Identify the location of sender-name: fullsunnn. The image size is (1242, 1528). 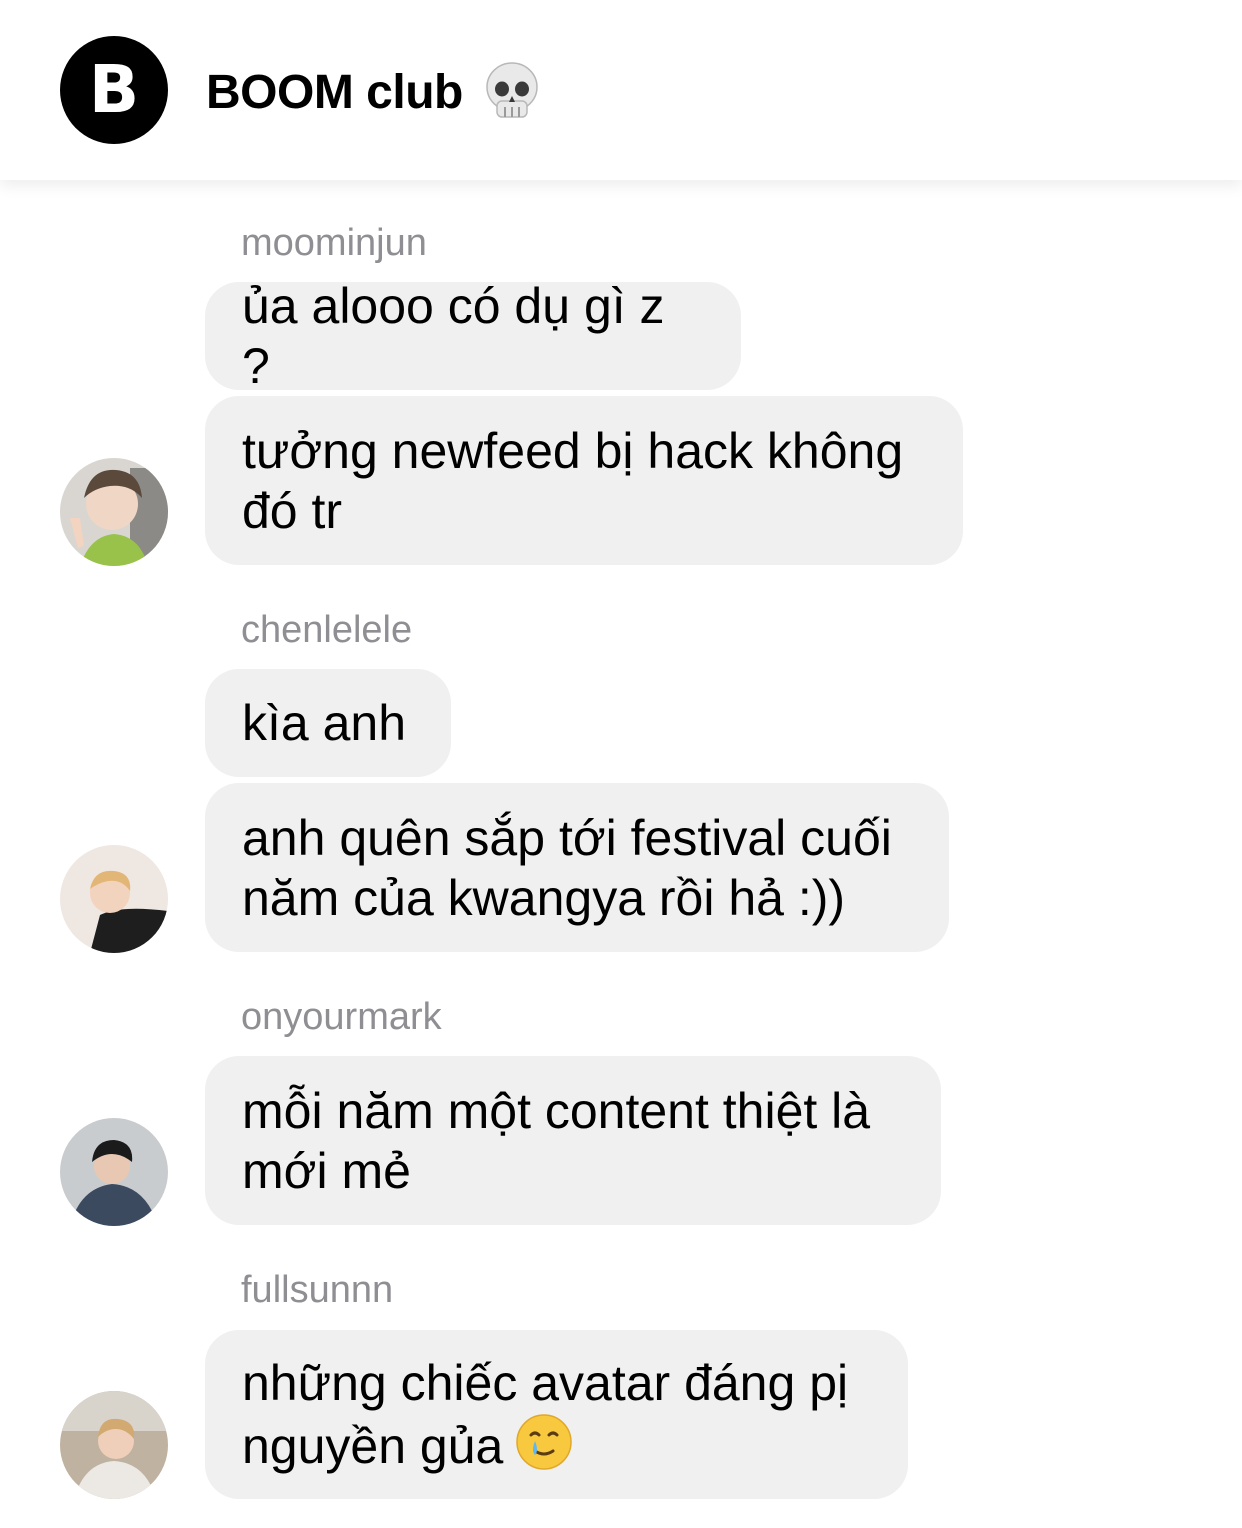
(317, 1290).